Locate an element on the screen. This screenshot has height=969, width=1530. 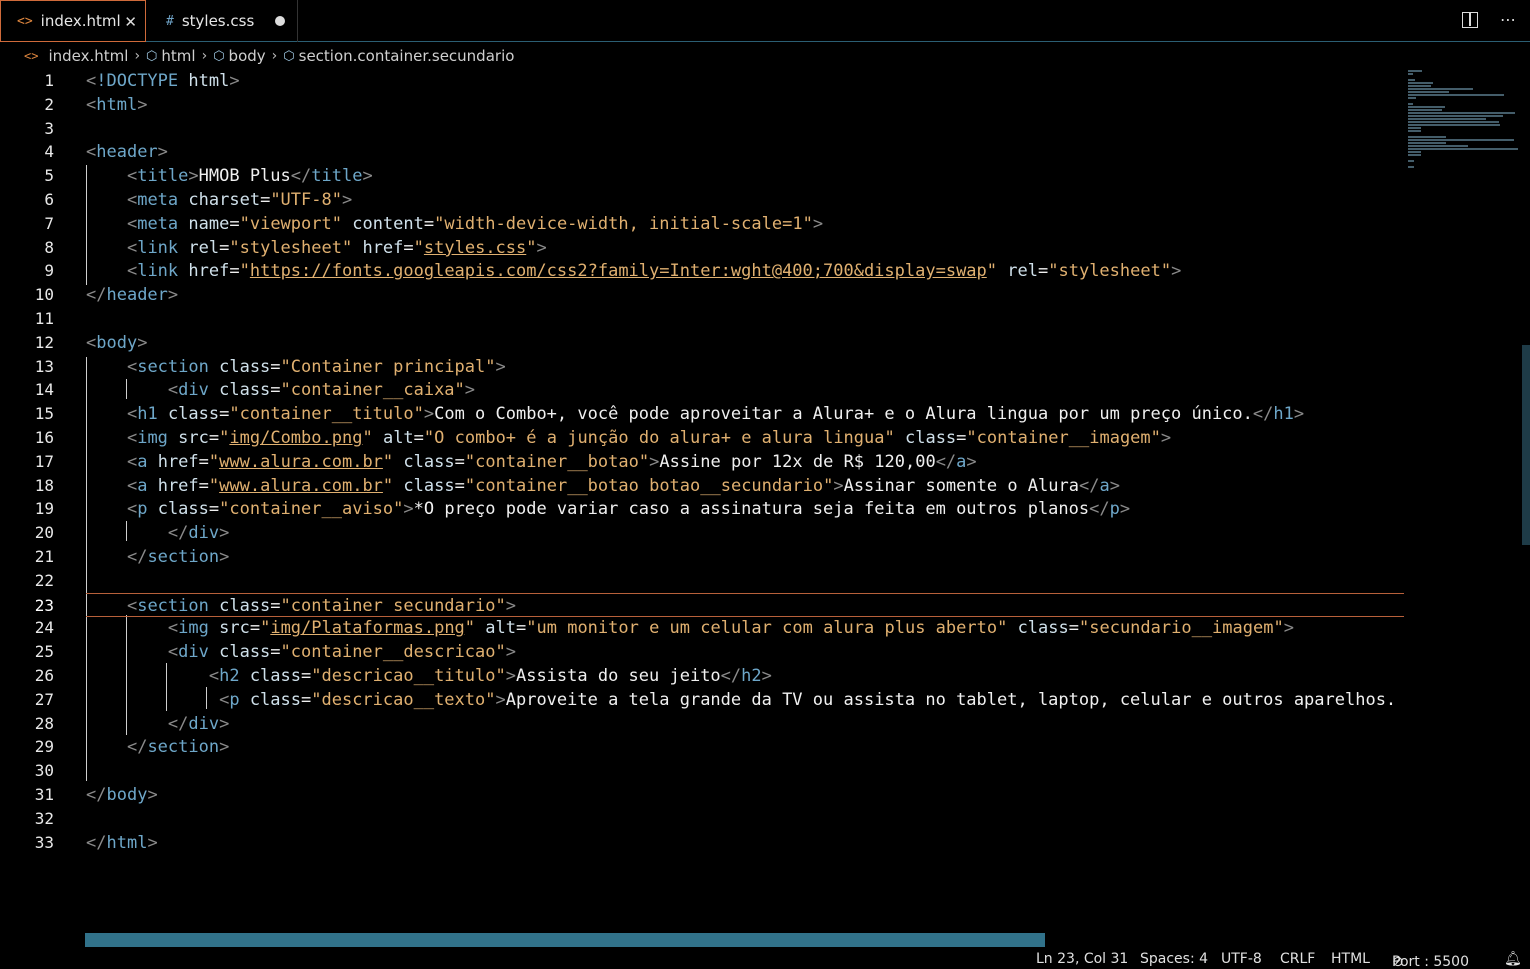
code-line: 21 </section> is located at coordinates (702, 557).